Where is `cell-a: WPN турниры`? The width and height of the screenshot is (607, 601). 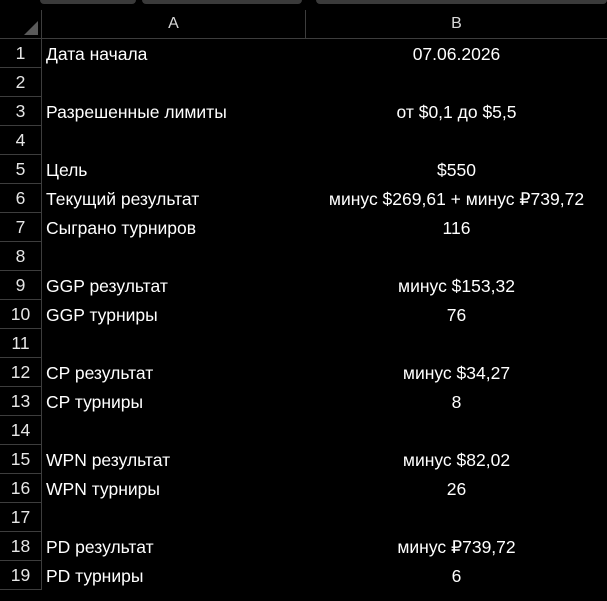 cell-a: WPN турниры is located at coordinates (174, 488).